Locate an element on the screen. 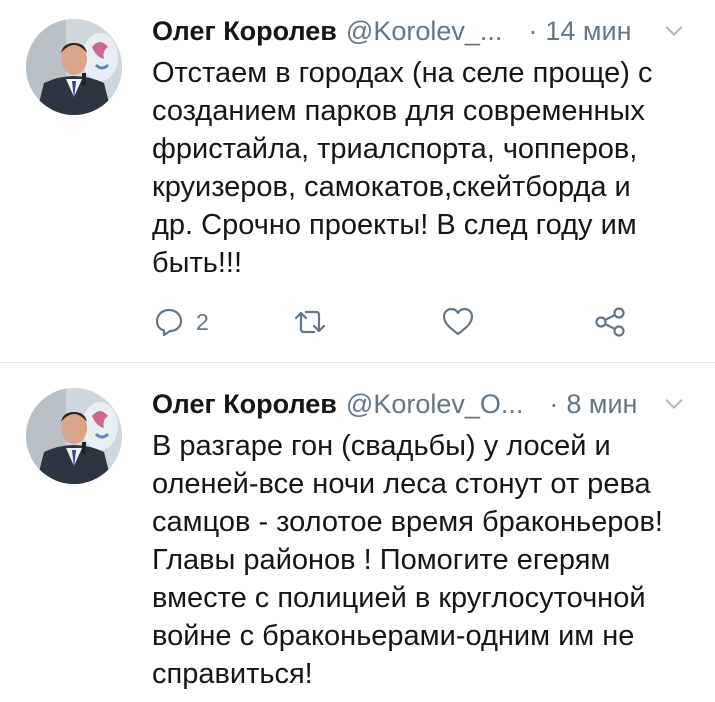  reply-button: 2 is located at coordinates (180, 322).